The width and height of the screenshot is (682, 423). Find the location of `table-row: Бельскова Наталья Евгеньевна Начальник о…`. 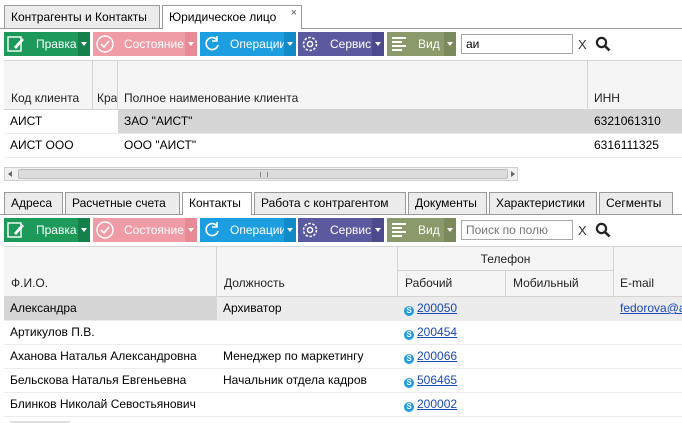

table-row: Бельскова Наталья Евгеньевна Начальник о… is located at coordinates (343, 381).